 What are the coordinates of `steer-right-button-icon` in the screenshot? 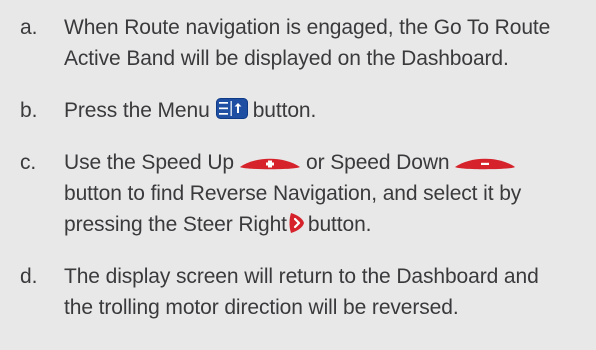 It's located at (296, 223).